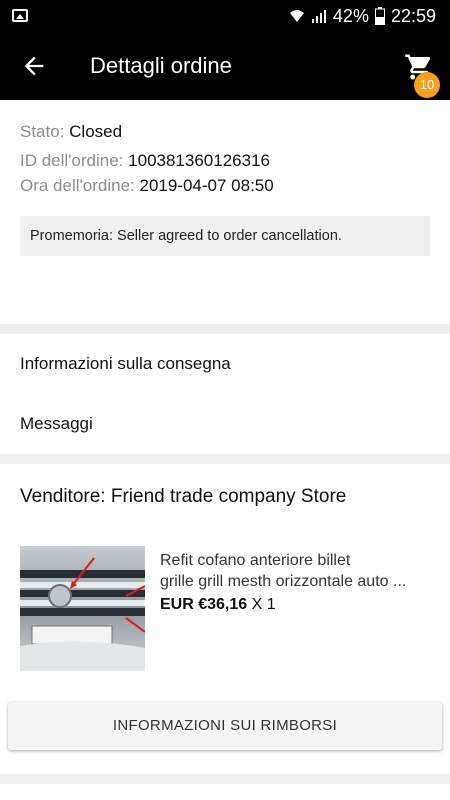  I want to click on order-id-label: ID dell'ordine:, so click(72, 160).